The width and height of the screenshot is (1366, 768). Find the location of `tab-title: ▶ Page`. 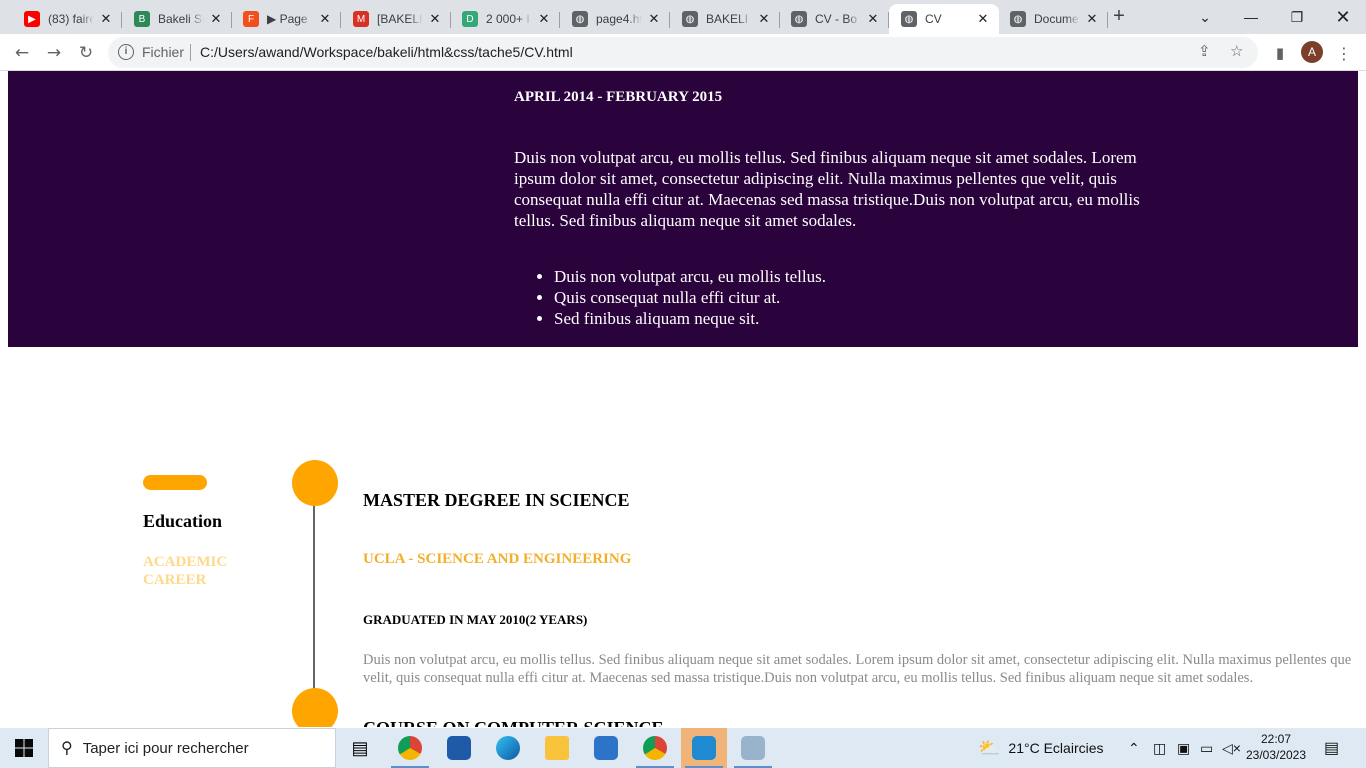

tab-title: ▶ Page is located at coordinates (287, 19).